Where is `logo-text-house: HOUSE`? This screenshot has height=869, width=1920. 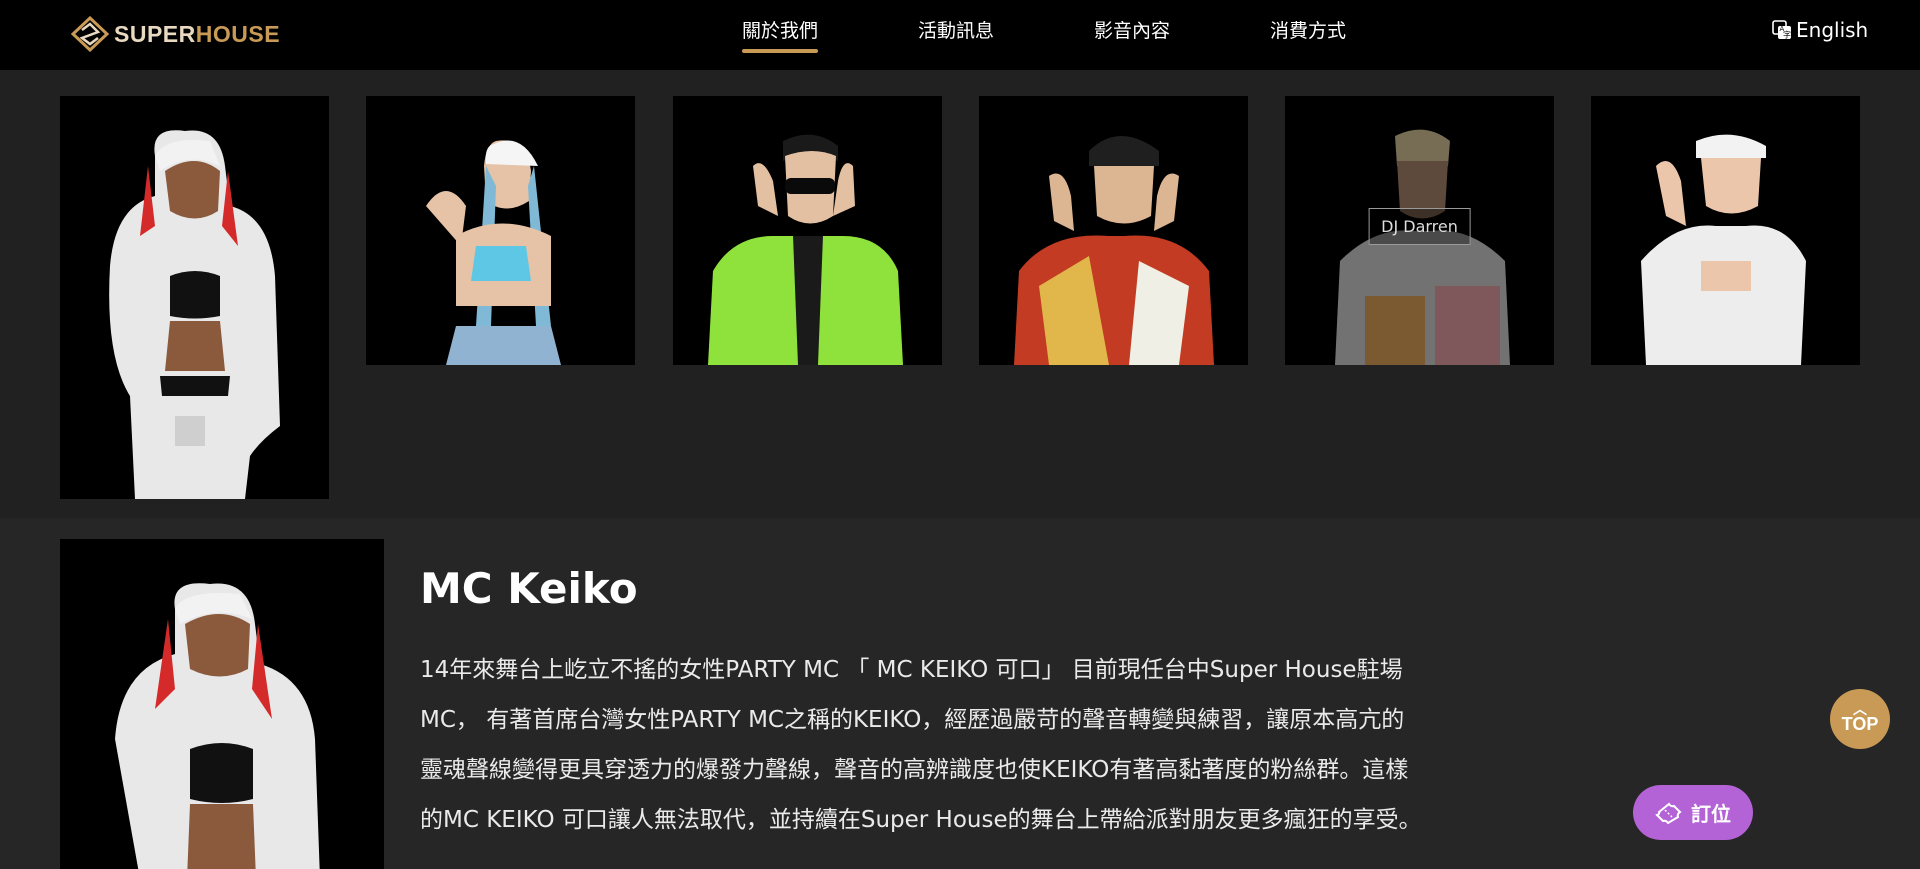 logo-text-house: HOUSE is located at coordinates (238, 33).